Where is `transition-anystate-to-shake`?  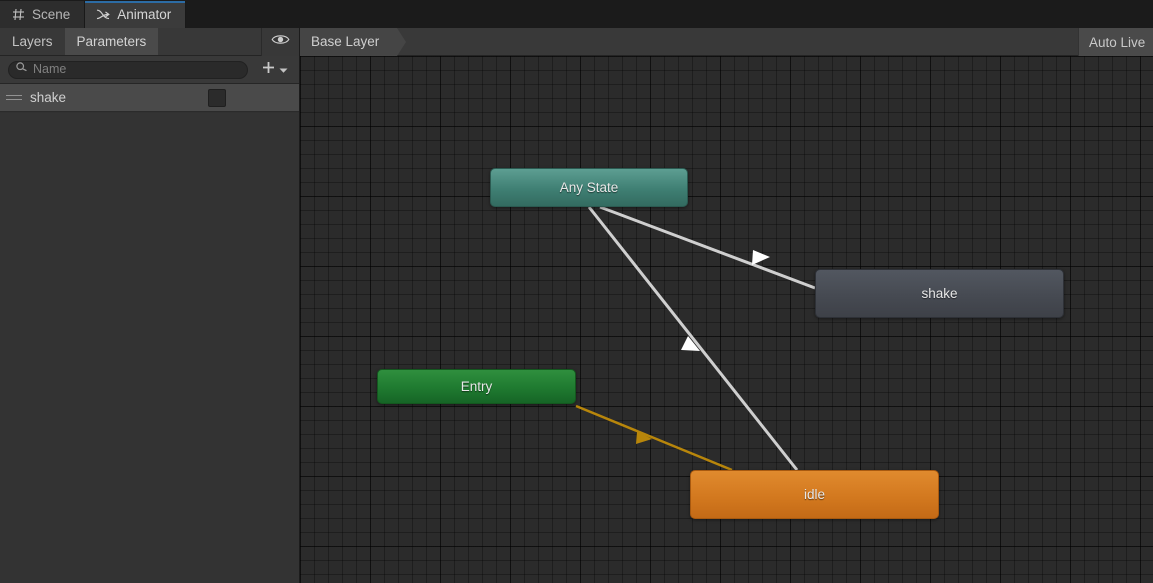
transition-anystate-to-shake is located at coordinates (707, 247).